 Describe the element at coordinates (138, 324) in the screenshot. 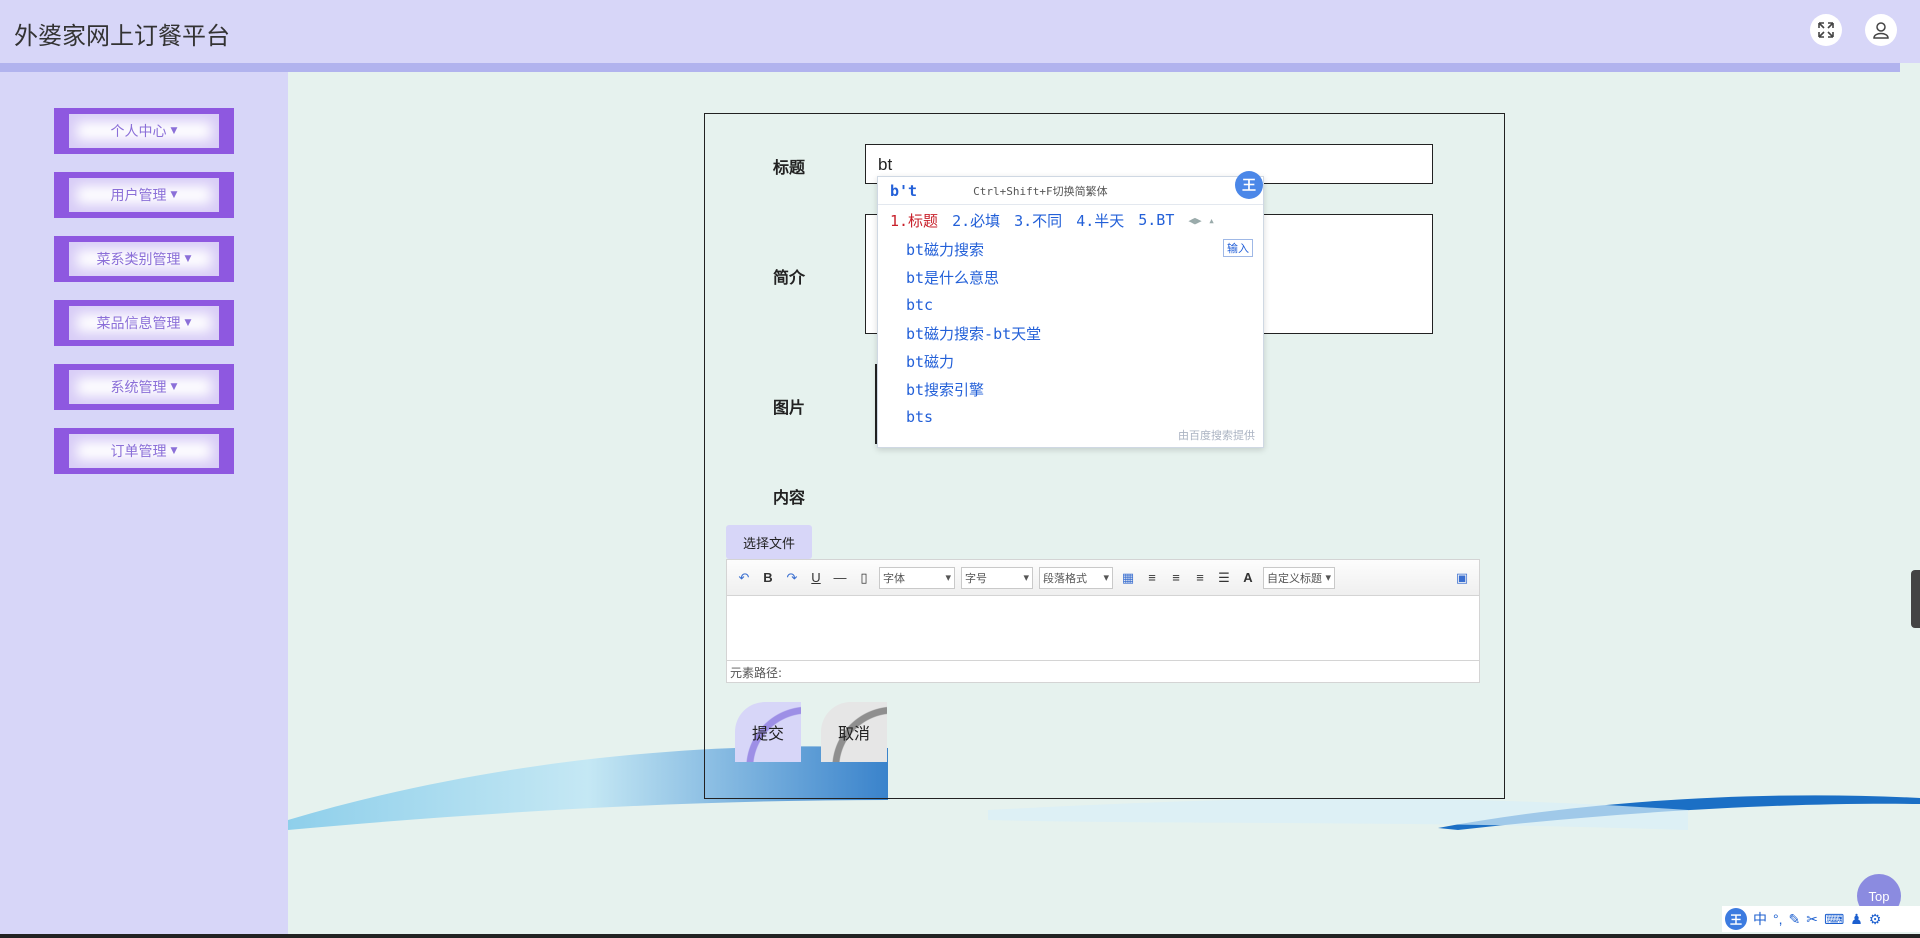

I see `sidebar-item-label: 菜品信息管理` at that location.